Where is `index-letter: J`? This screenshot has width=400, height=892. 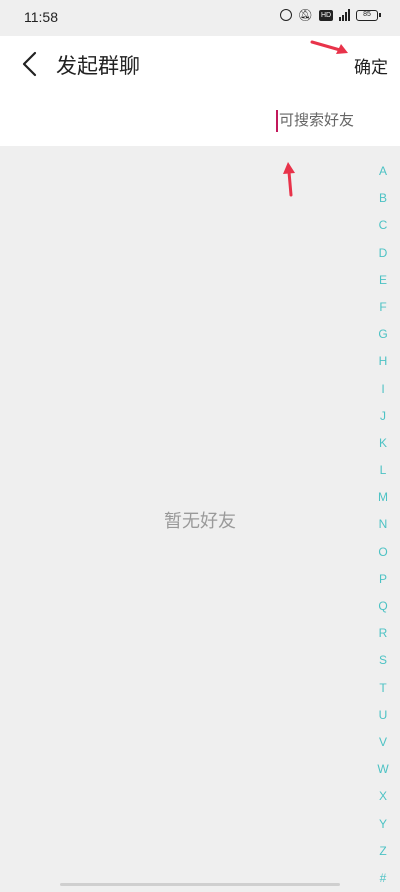 index-letter: J is located at coordinates (383, 416).